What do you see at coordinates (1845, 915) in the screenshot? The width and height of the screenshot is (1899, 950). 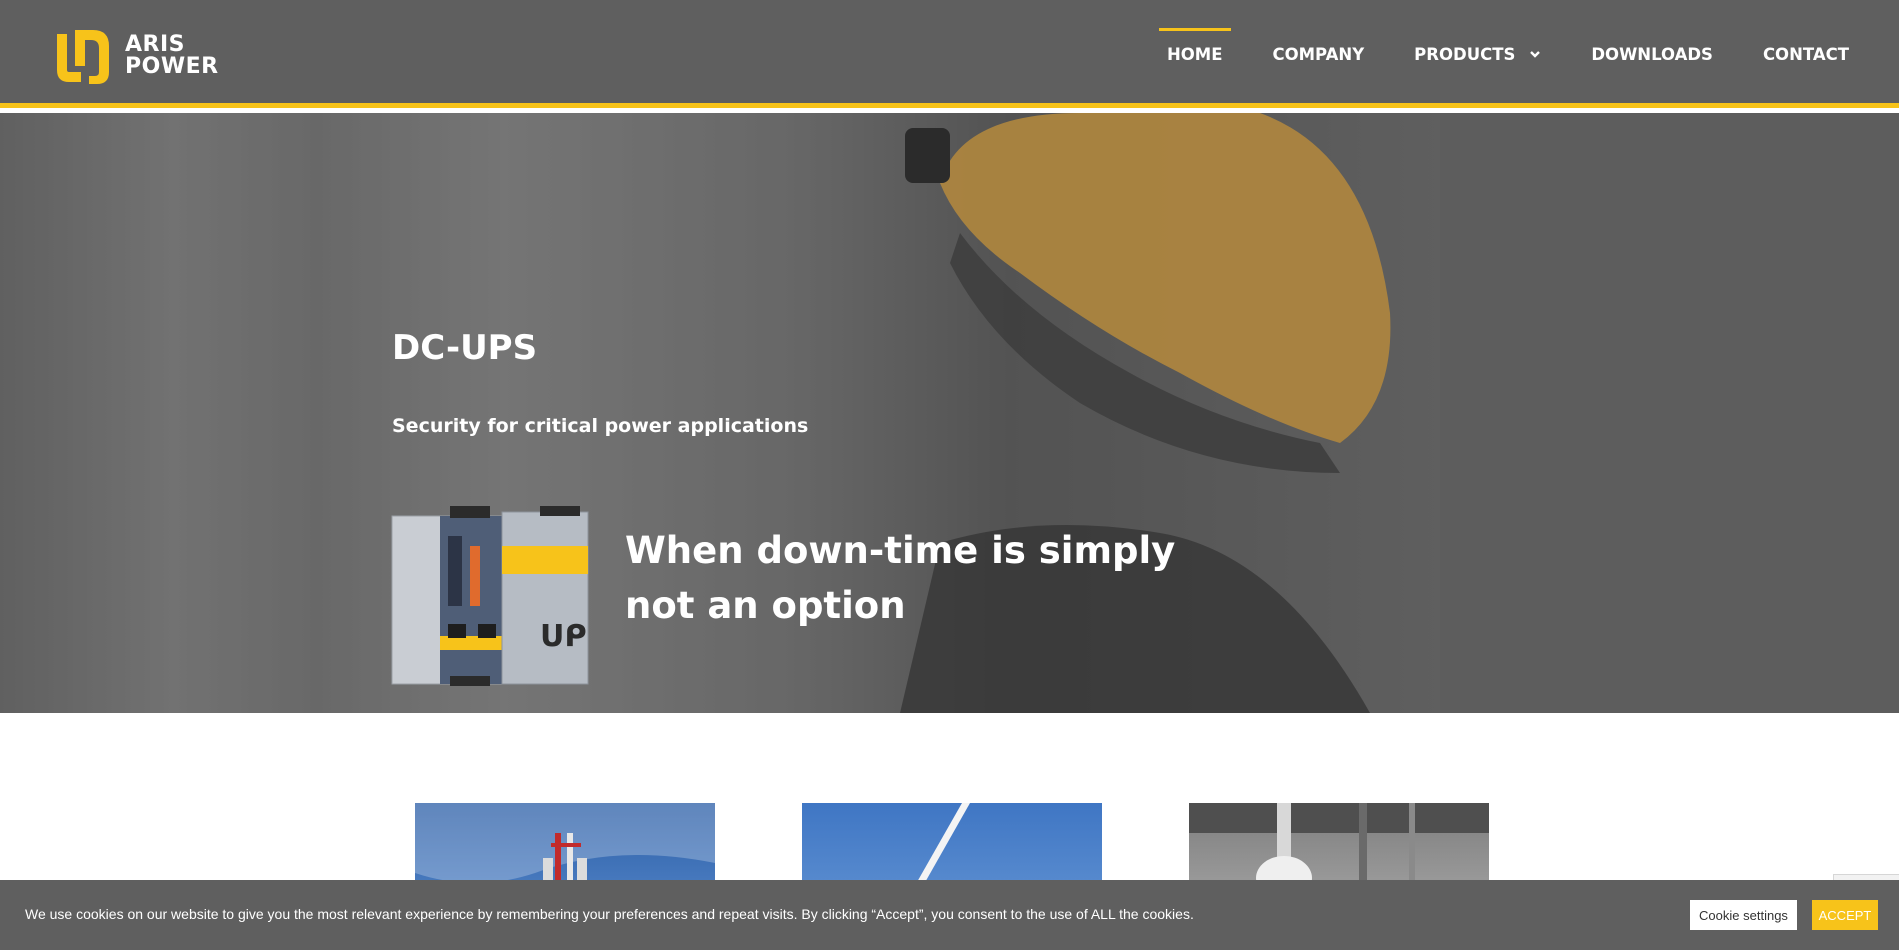 I see `cookie-accept-button: ACCEPT` at bounding box center [1845, 915].